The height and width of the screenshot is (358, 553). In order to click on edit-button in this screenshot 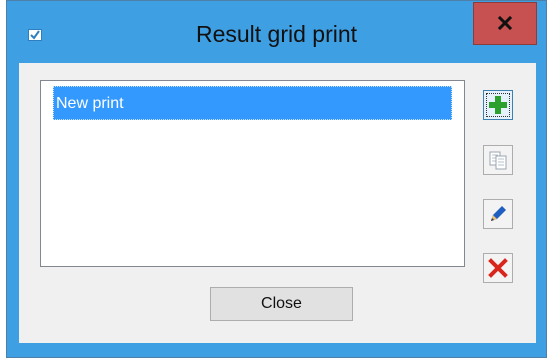, I will do `click(498, 214)`.